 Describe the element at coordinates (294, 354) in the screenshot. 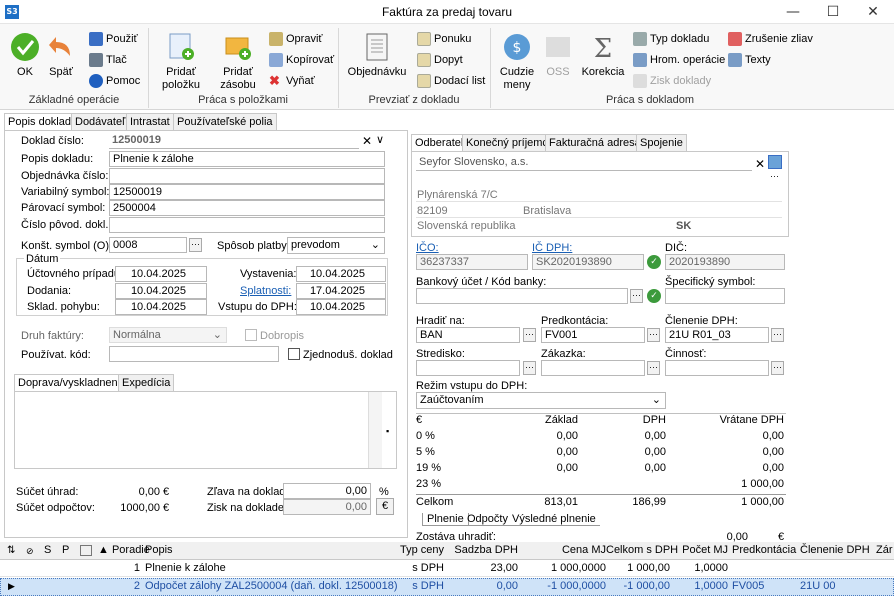

I see `simplified-doc-checkbox` at that location.